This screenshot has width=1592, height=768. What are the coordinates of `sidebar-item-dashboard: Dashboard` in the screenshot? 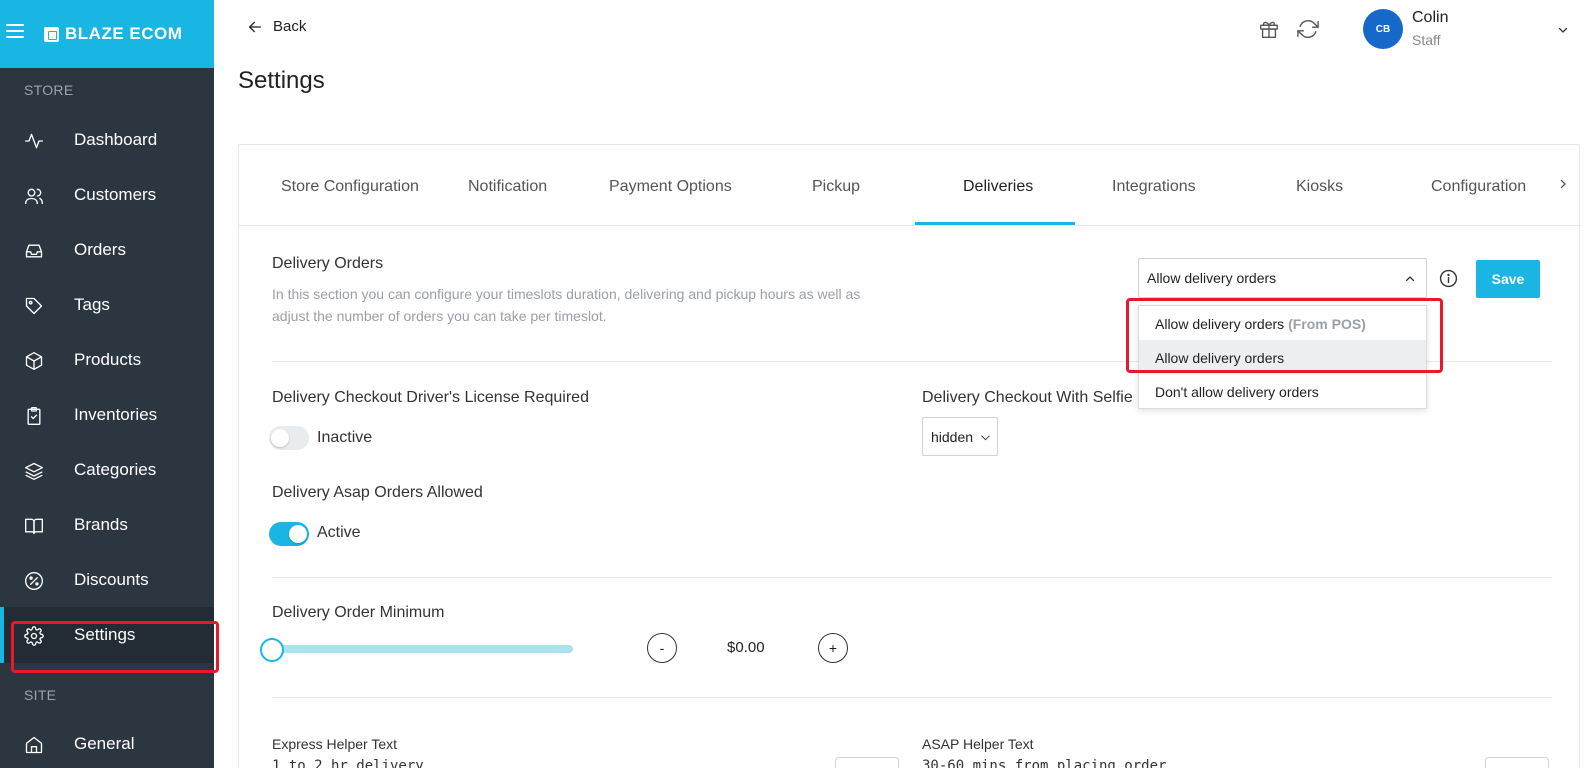 It's located at (107, 140).